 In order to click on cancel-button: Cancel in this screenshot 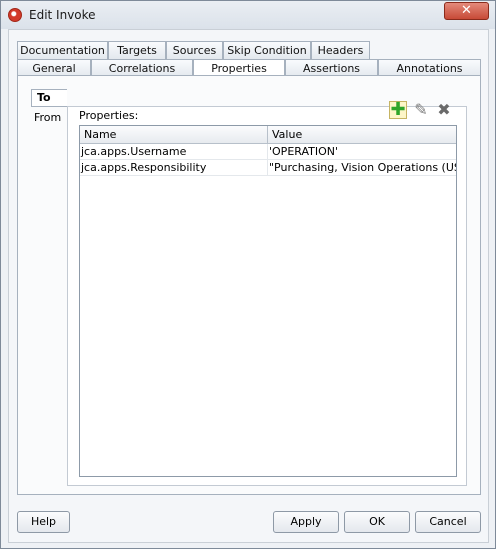, I will do `click(448, 522)`.